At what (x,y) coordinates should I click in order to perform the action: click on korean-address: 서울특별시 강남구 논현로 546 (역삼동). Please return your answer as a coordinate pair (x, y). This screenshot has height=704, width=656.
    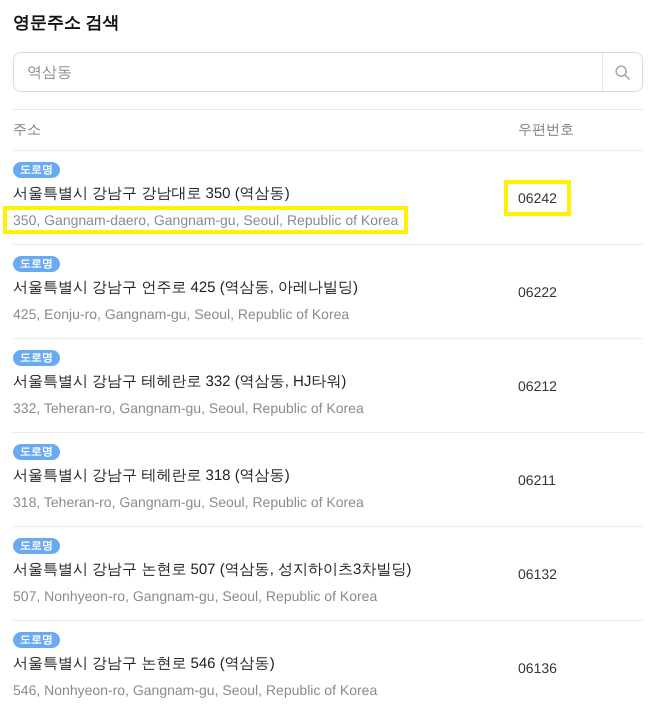
    Looking at the image, I should click on (144, 664).